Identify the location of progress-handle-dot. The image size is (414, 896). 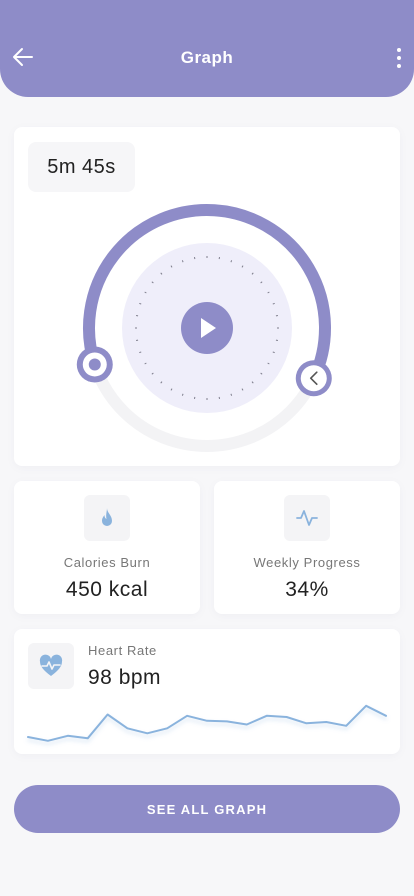
(94, 364).